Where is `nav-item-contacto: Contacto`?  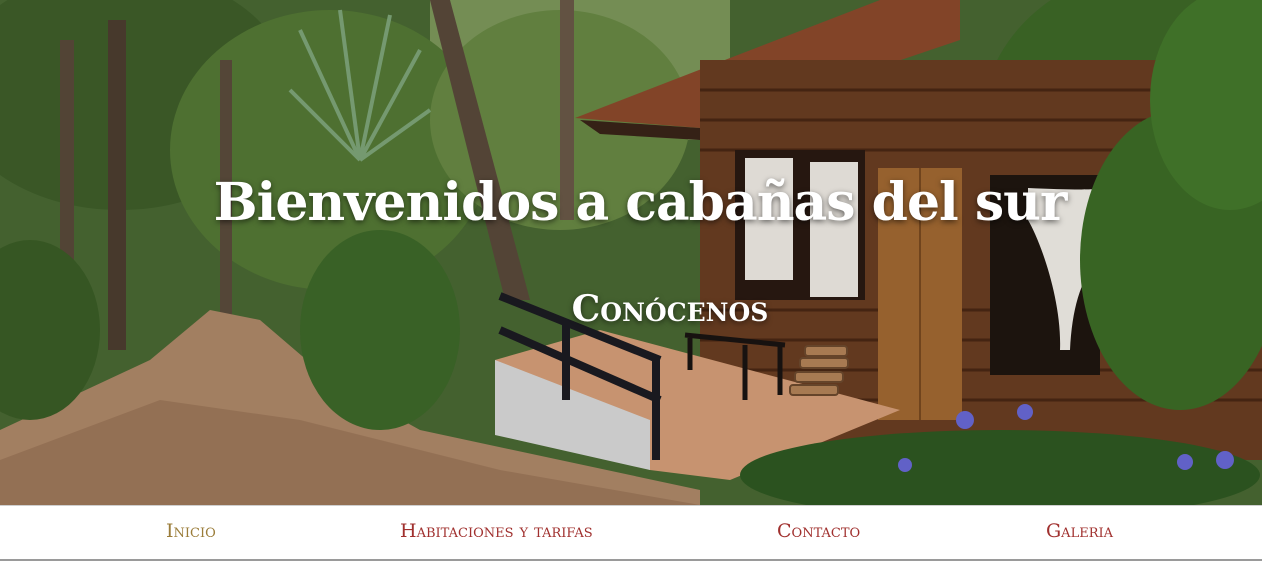
nav-item-contacto: Contacto is located at coordinates (818, 531).